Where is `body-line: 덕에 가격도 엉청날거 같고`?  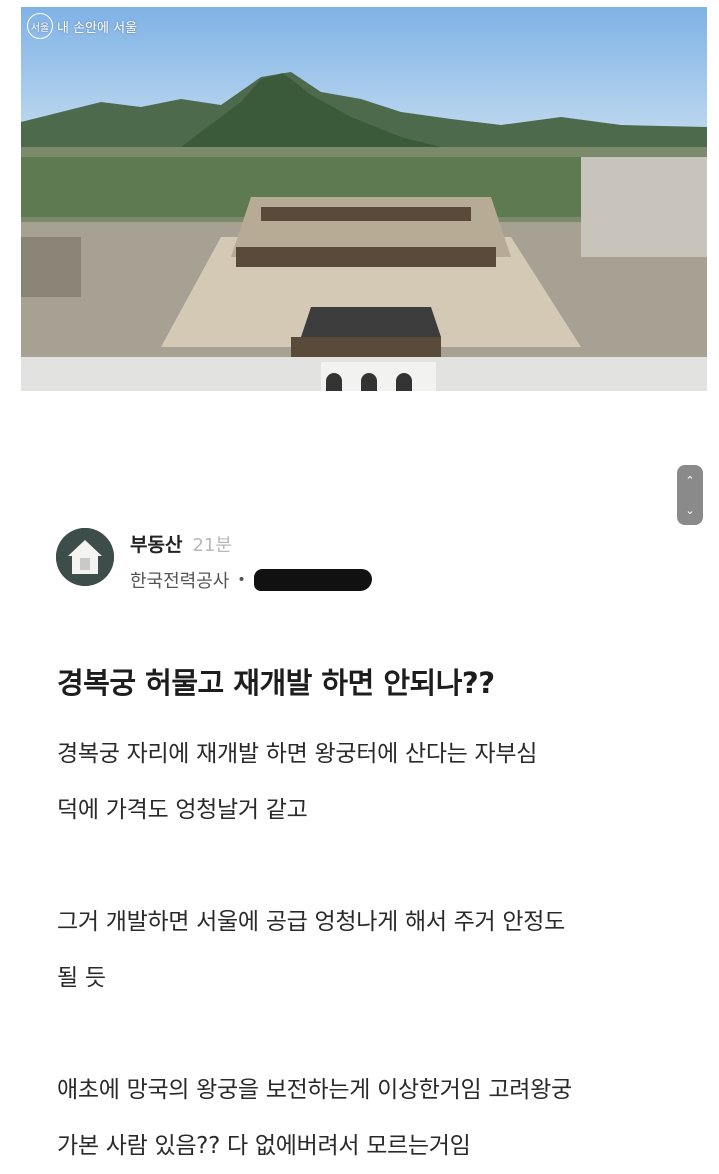 body-line: 덕에 가격도 엉청날거 같고 is located at coordinates (182, 810).